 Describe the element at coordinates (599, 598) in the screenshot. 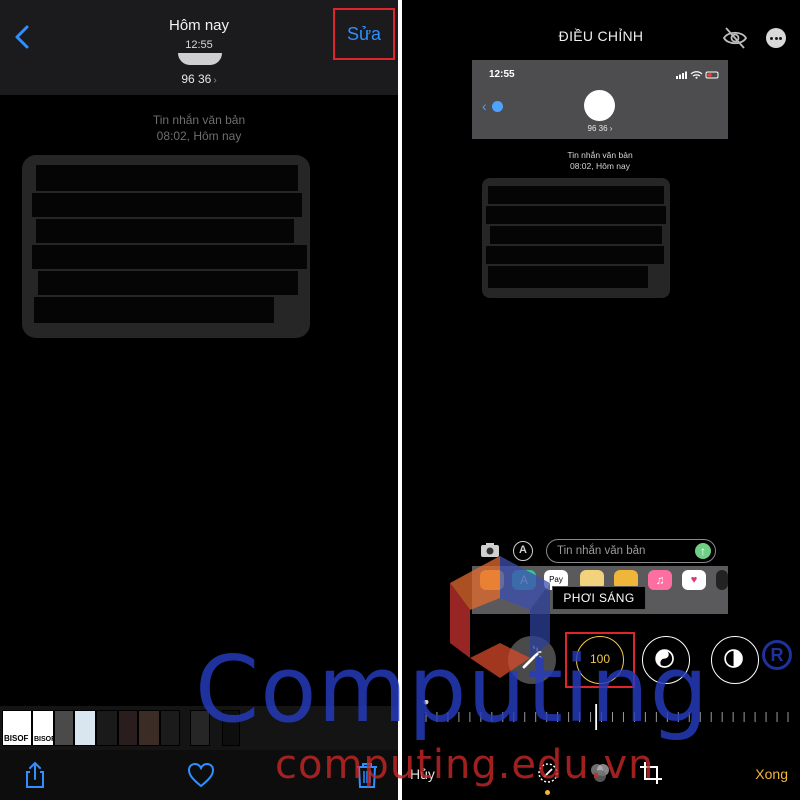

I see `adjust-mode-label: PHƠI SÁNG` at that location.